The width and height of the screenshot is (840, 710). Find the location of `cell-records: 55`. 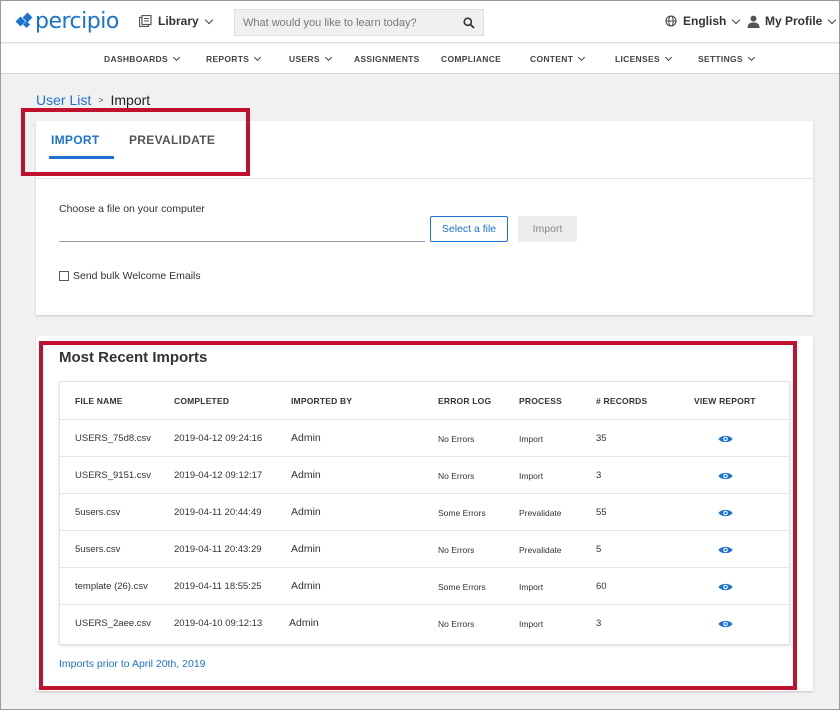

cell-records: 55 is located at coordinates (601, 512).